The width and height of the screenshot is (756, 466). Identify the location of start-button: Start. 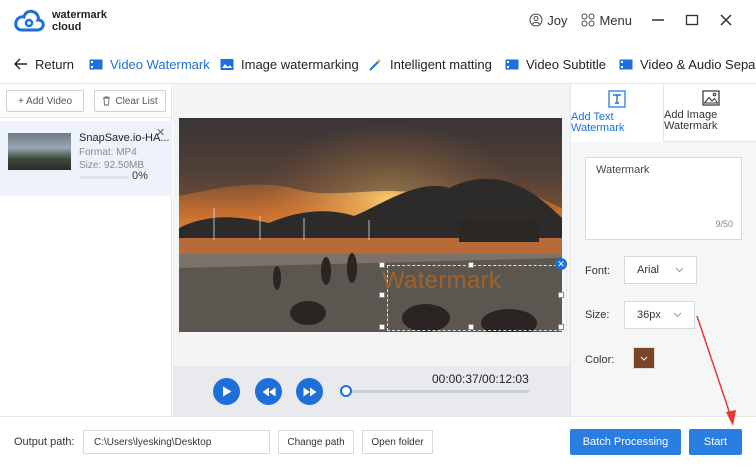
(715, 442).